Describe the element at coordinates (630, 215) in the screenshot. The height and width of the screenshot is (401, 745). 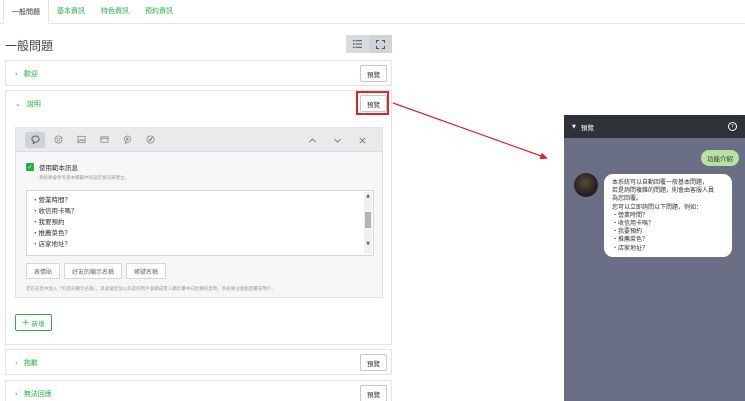
I see `bot-message-line: ・營業時間？` at that location.